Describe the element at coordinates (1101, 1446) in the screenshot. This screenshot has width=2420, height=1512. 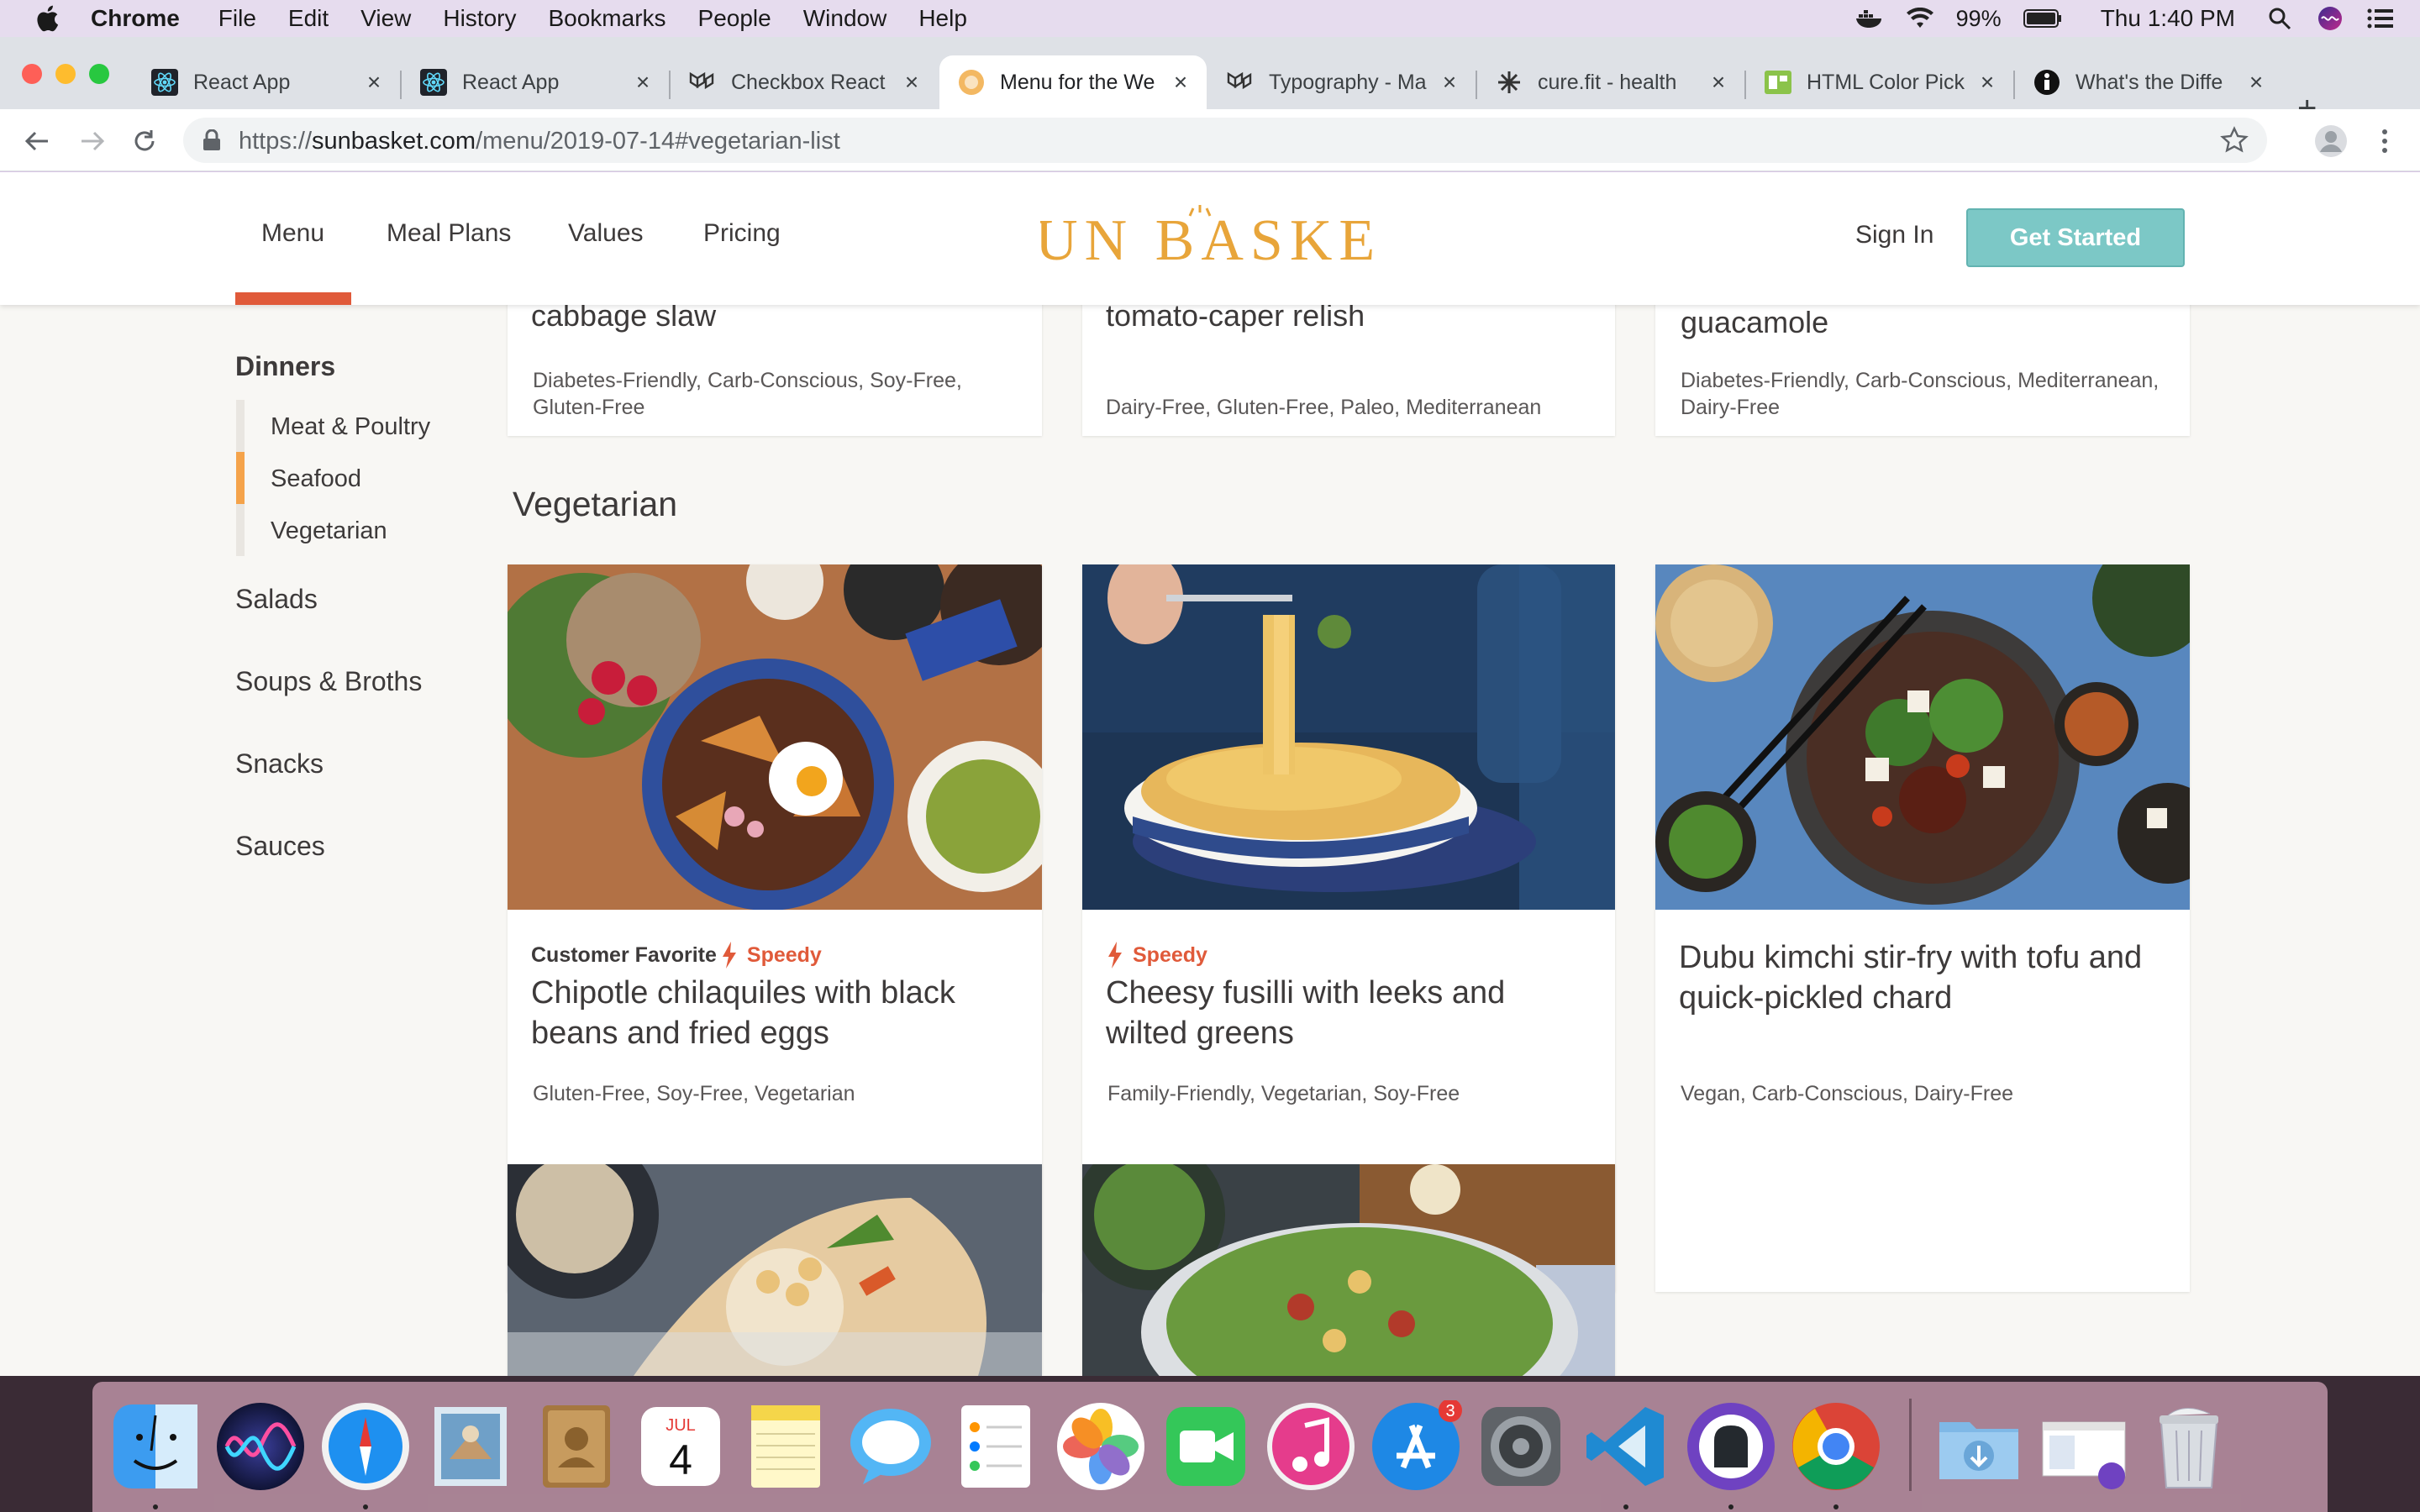
I see `photos-icon` at that location.